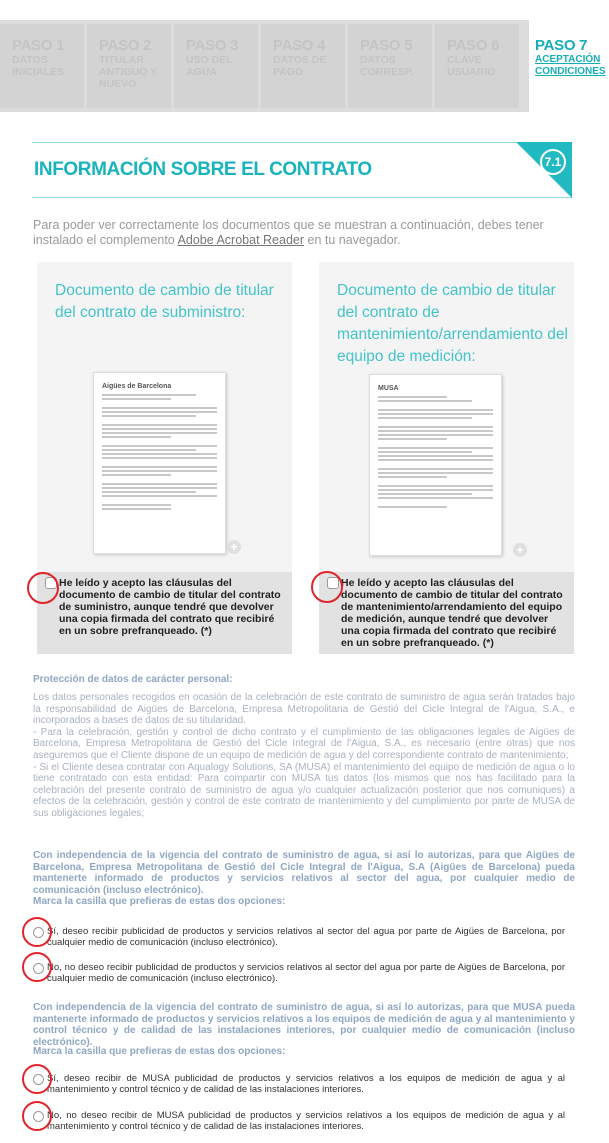  What do you see at coordinates (38, 66) in the screenshot?
I see `step-label: DATOS INICIALES` at bounding box center [38, 66].